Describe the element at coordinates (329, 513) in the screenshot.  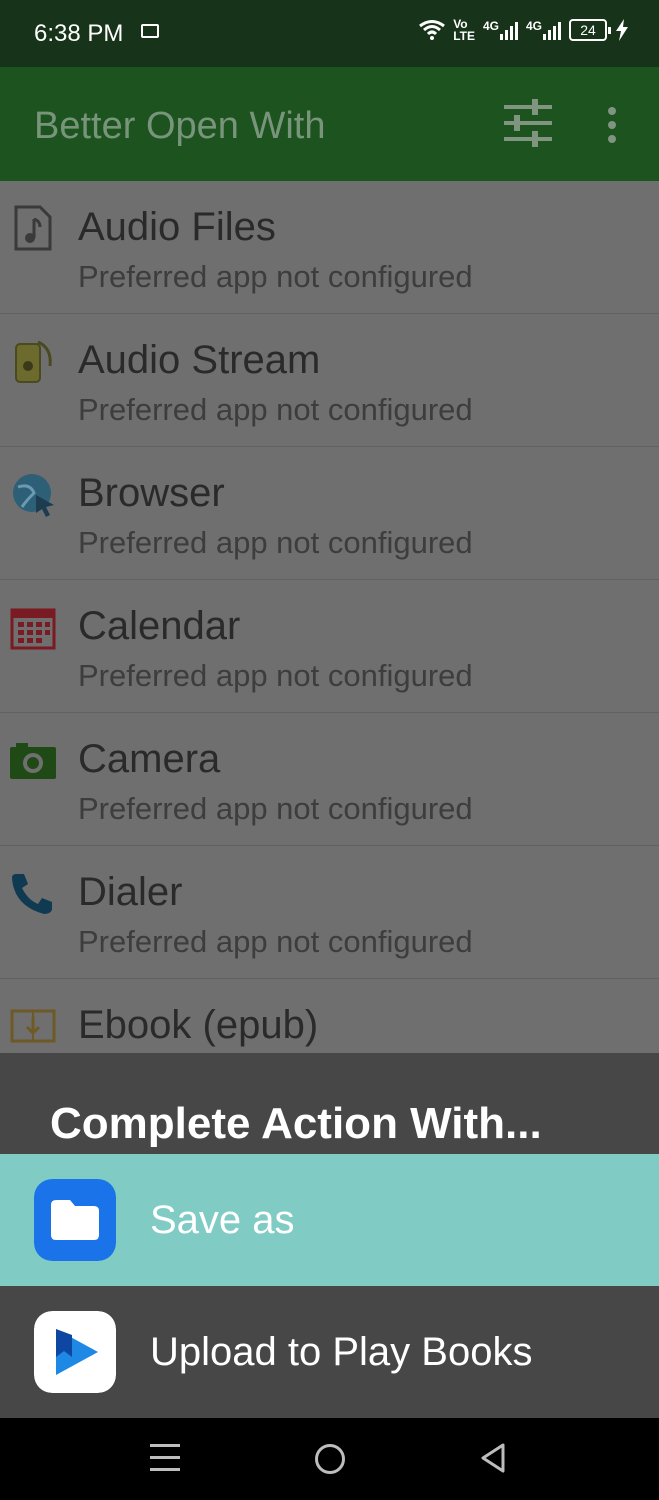
I see `list-item-browser: Browser Preferred app not configured` at that location.